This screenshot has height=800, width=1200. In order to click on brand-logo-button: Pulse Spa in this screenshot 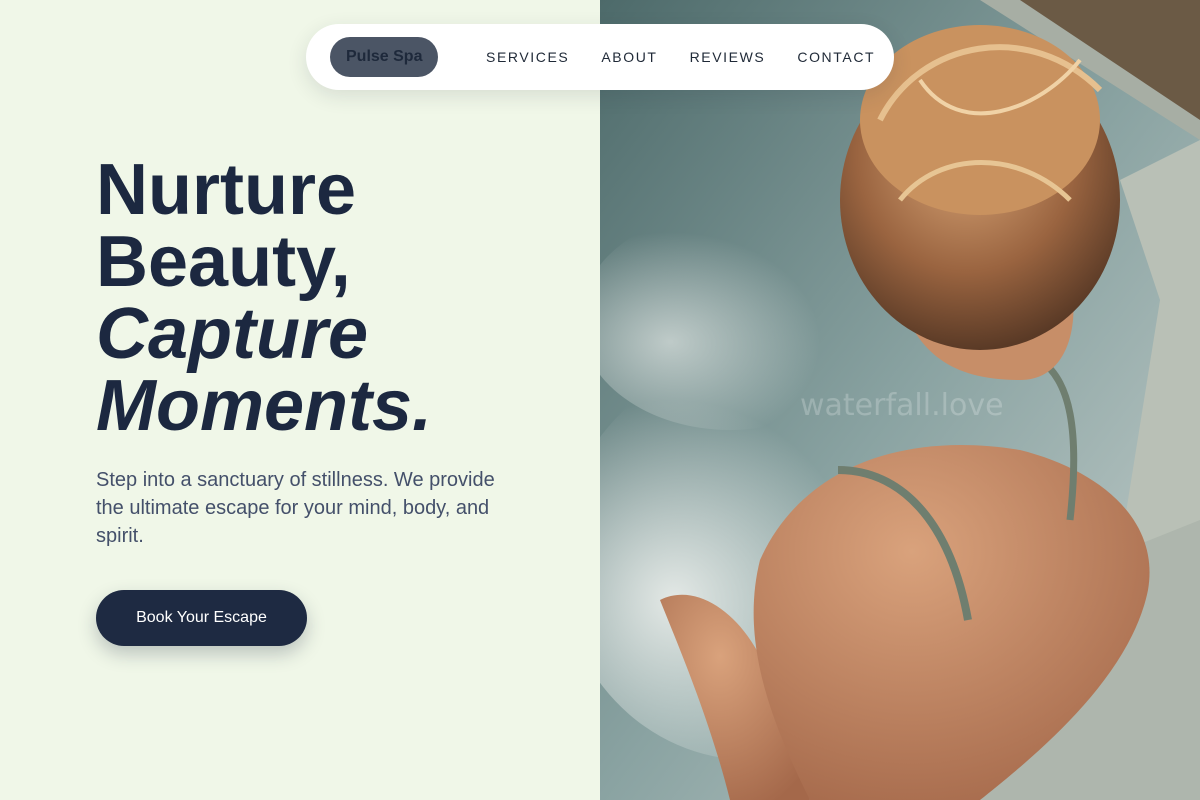, I will do `click(384, 57)`.